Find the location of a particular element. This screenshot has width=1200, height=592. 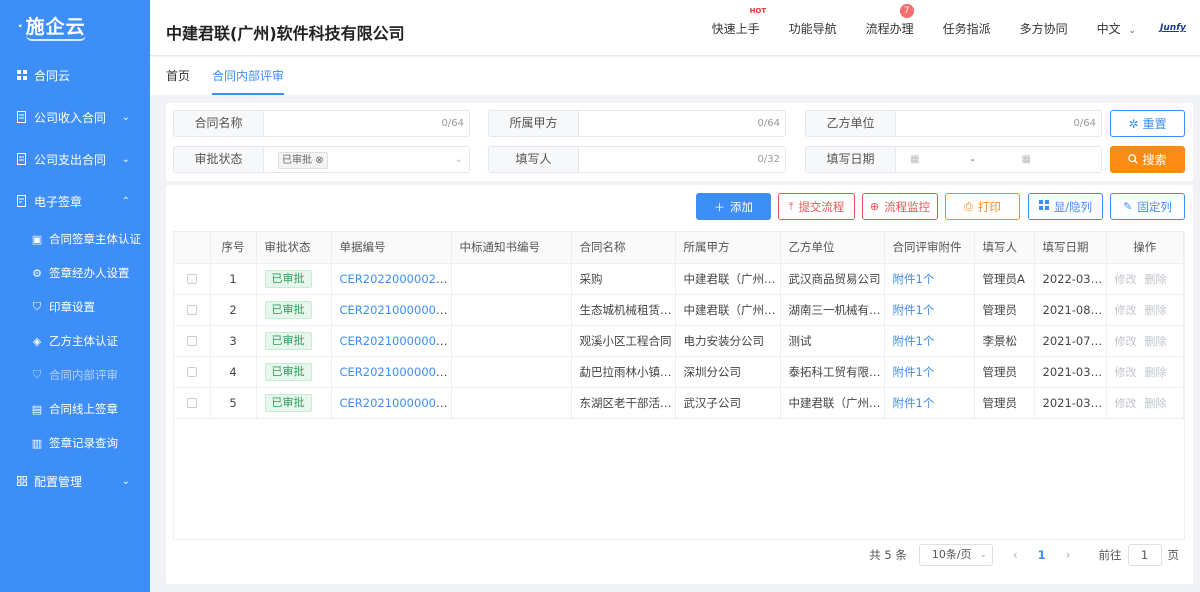

goto-page-input: 1 is located at coordinates (1144, 555).